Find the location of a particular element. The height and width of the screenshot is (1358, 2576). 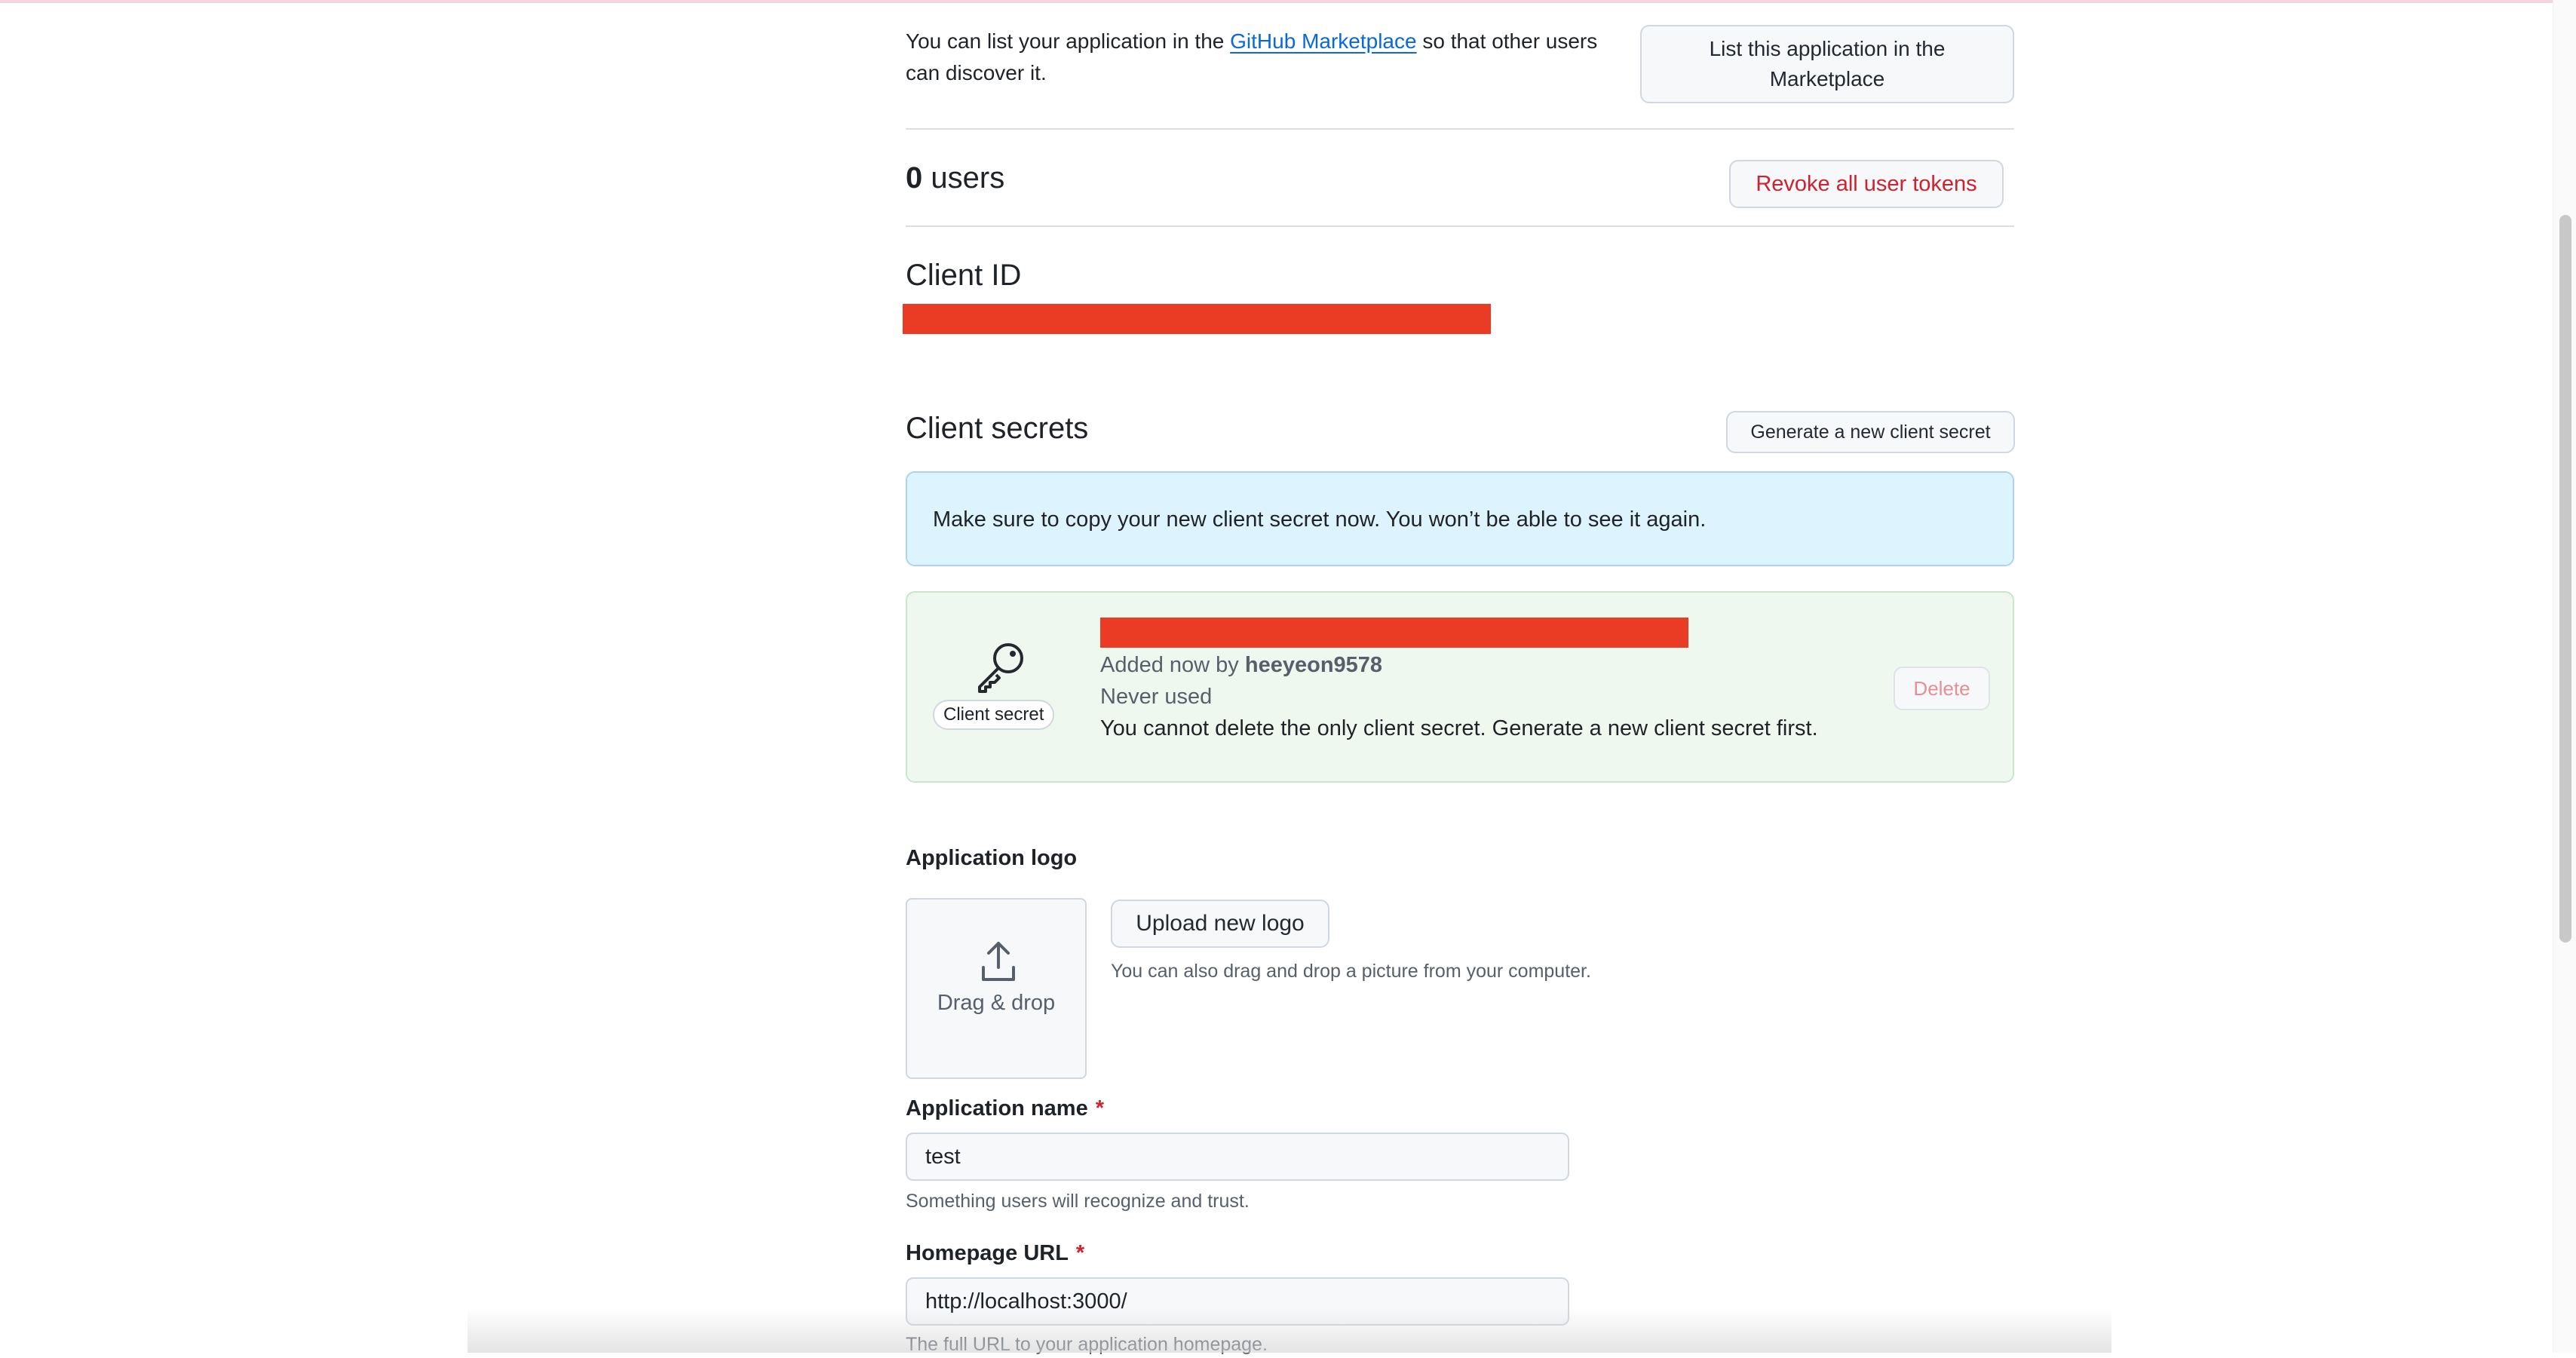

users-count-heading: 0 users is located at coordinates (955, 178).